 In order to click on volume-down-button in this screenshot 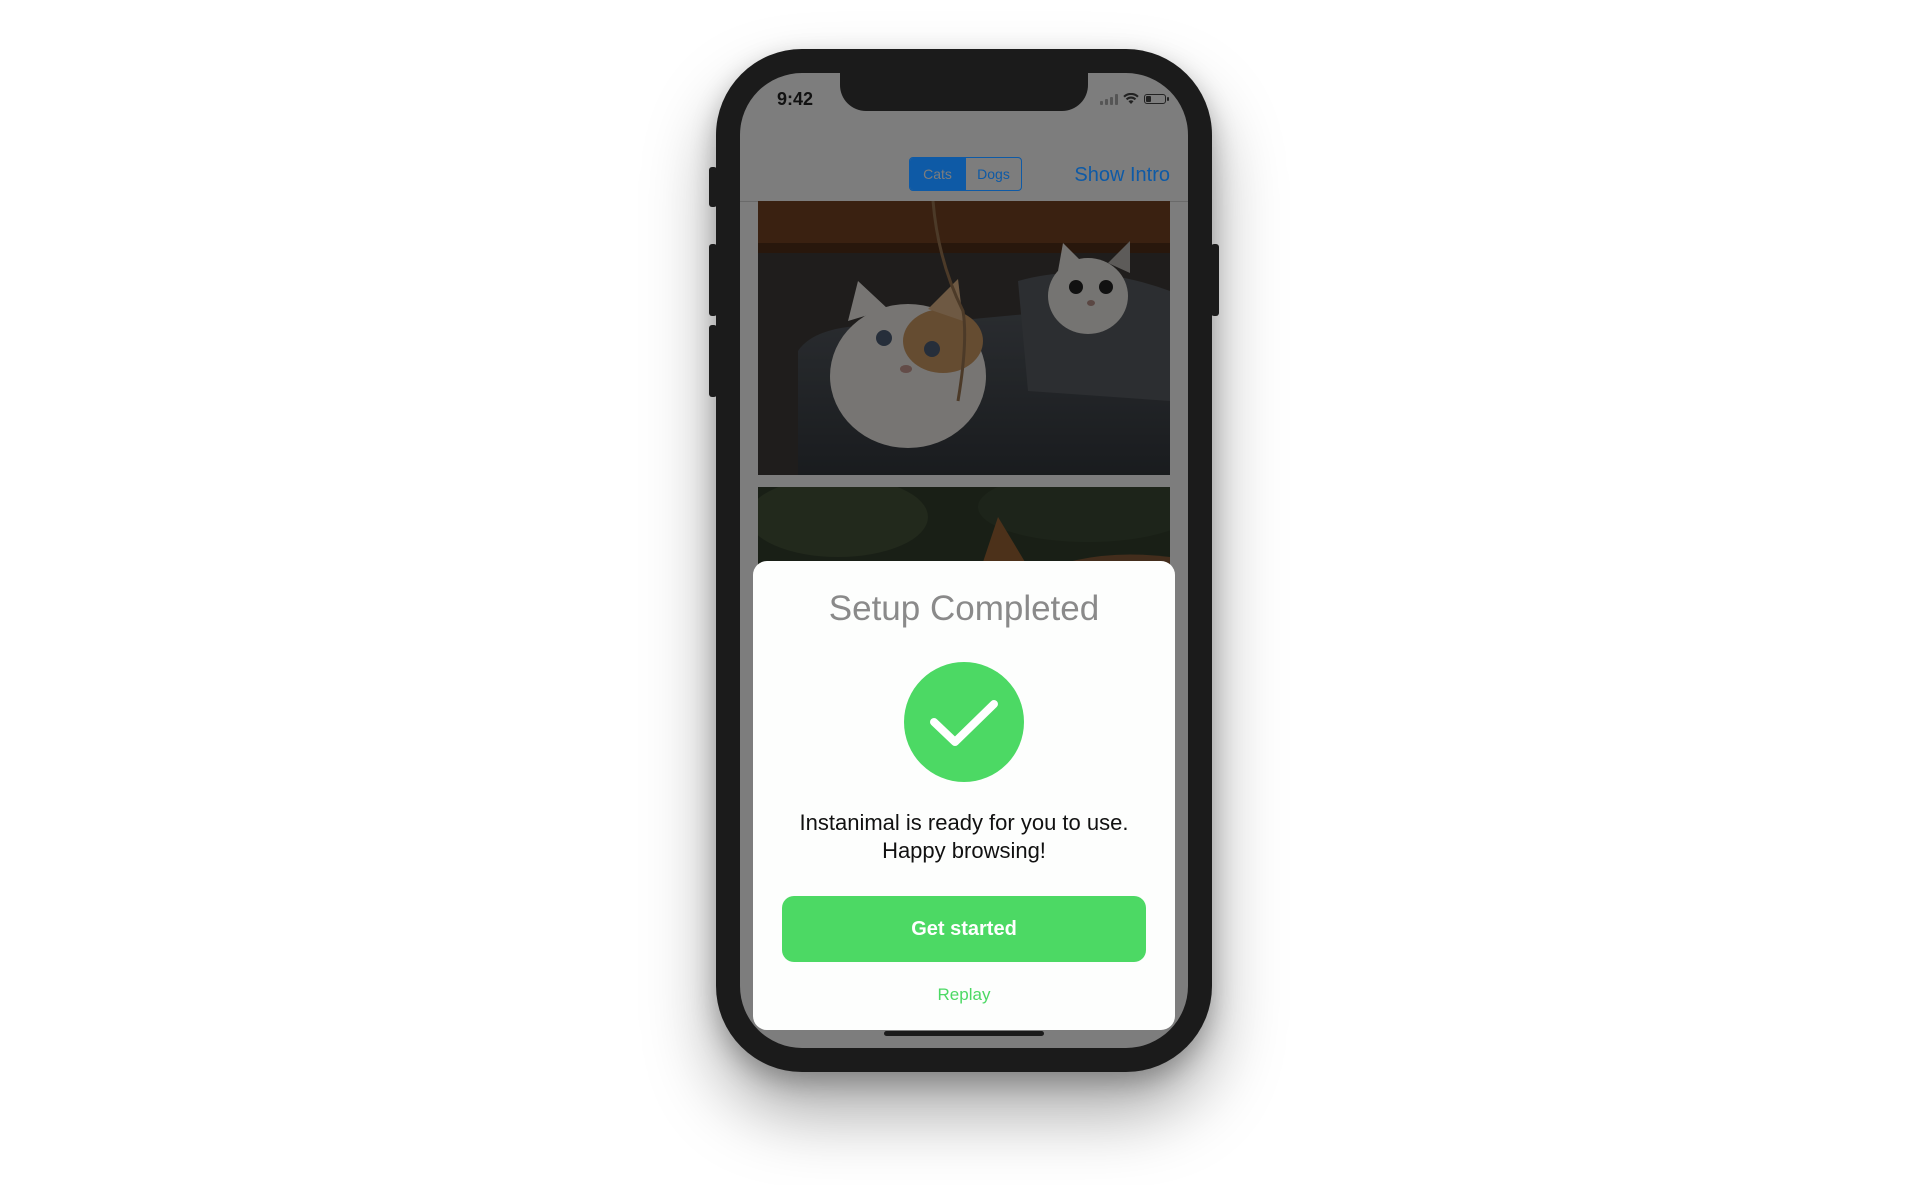, I will do `click(713, 361)`.